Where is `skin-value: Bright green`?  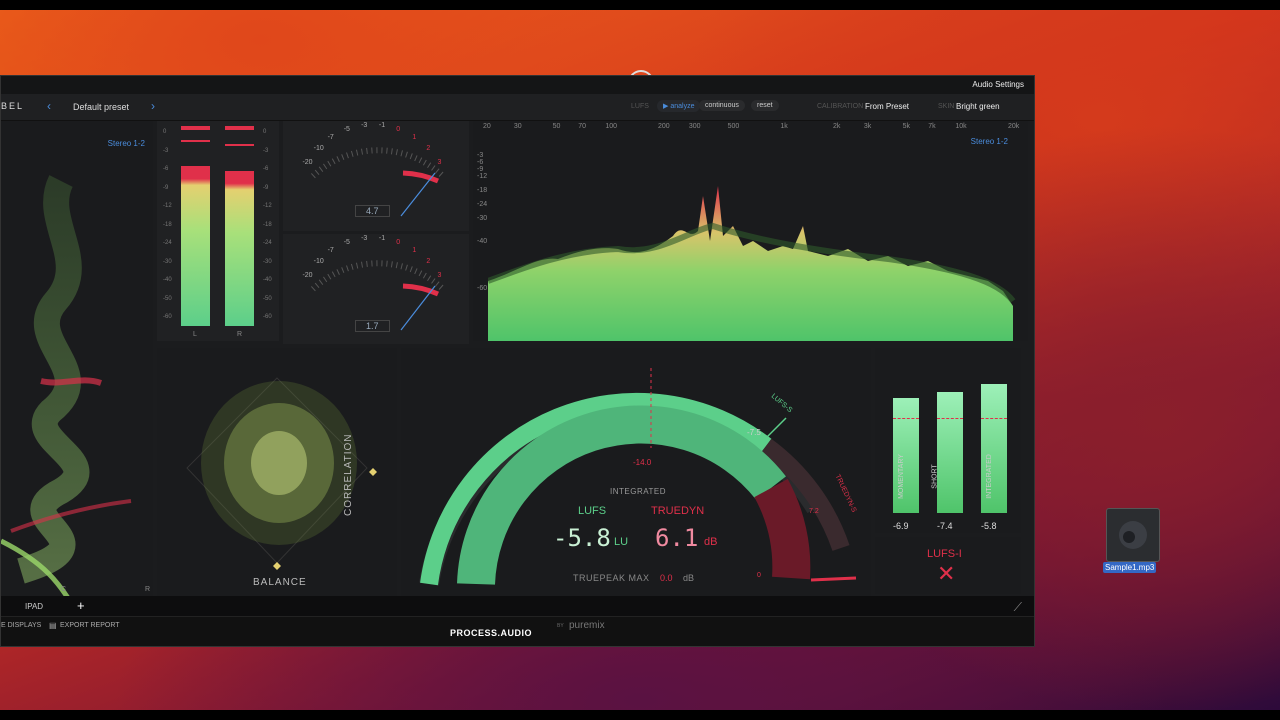
skin-value: Bright green is located at coordinates (978, 106).